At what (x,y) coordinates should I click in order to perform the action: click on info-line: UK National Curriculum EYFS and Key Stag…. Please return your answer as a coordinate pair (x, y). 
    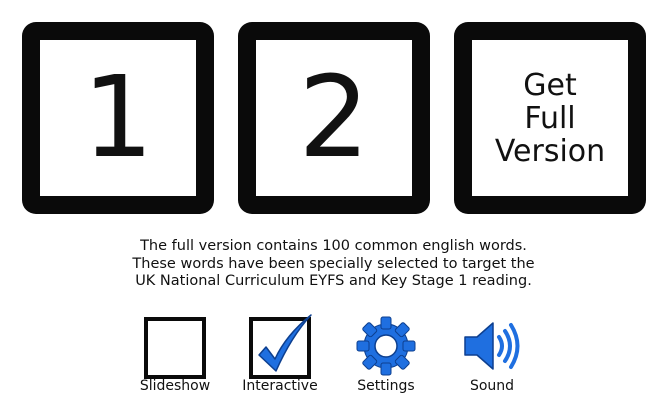
    Looking at the image, I should click on (333, 281).